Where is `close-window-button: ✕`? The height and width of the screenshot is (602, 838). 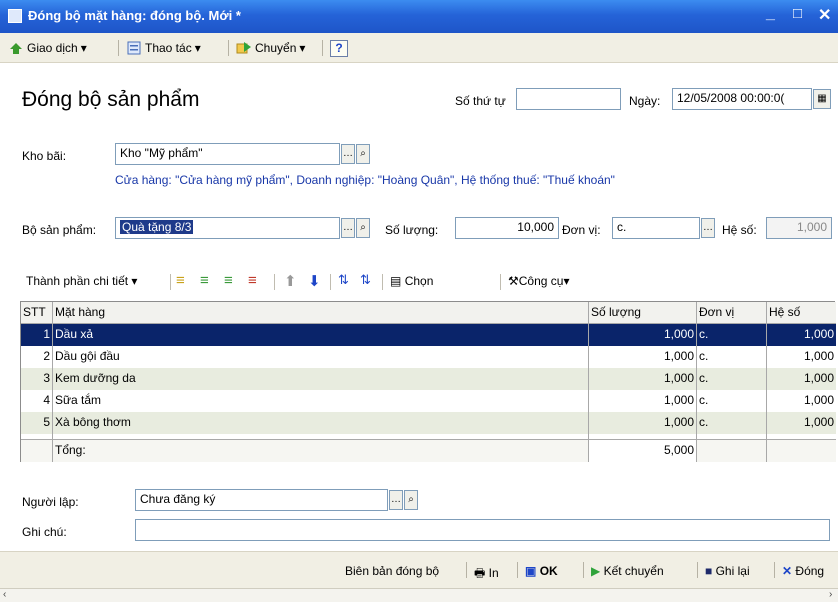 close-window-button: ✕ is located at coordinates (824, 15).